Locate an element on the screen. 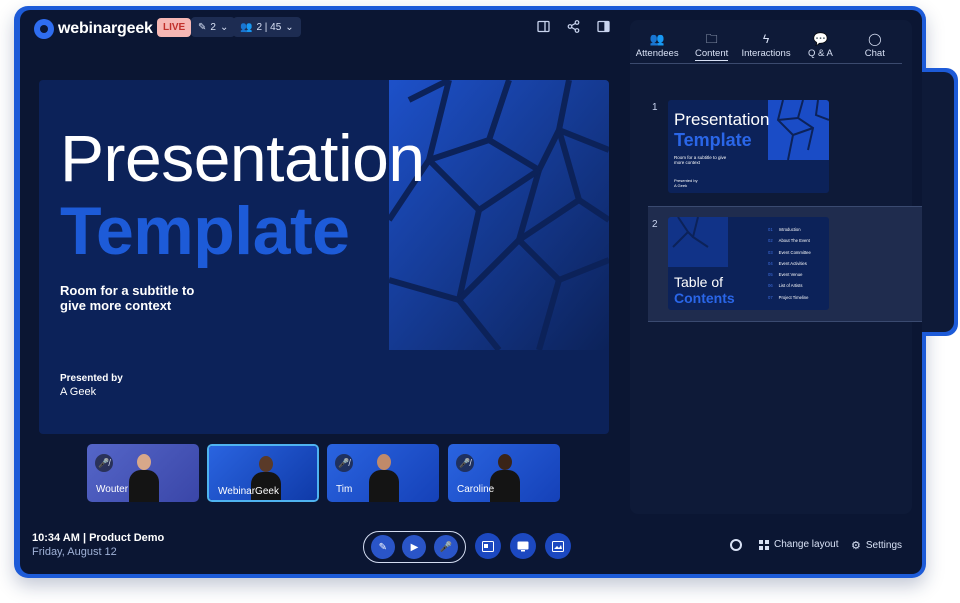  tab-label: Q & A is located at coordinates (820, 53).